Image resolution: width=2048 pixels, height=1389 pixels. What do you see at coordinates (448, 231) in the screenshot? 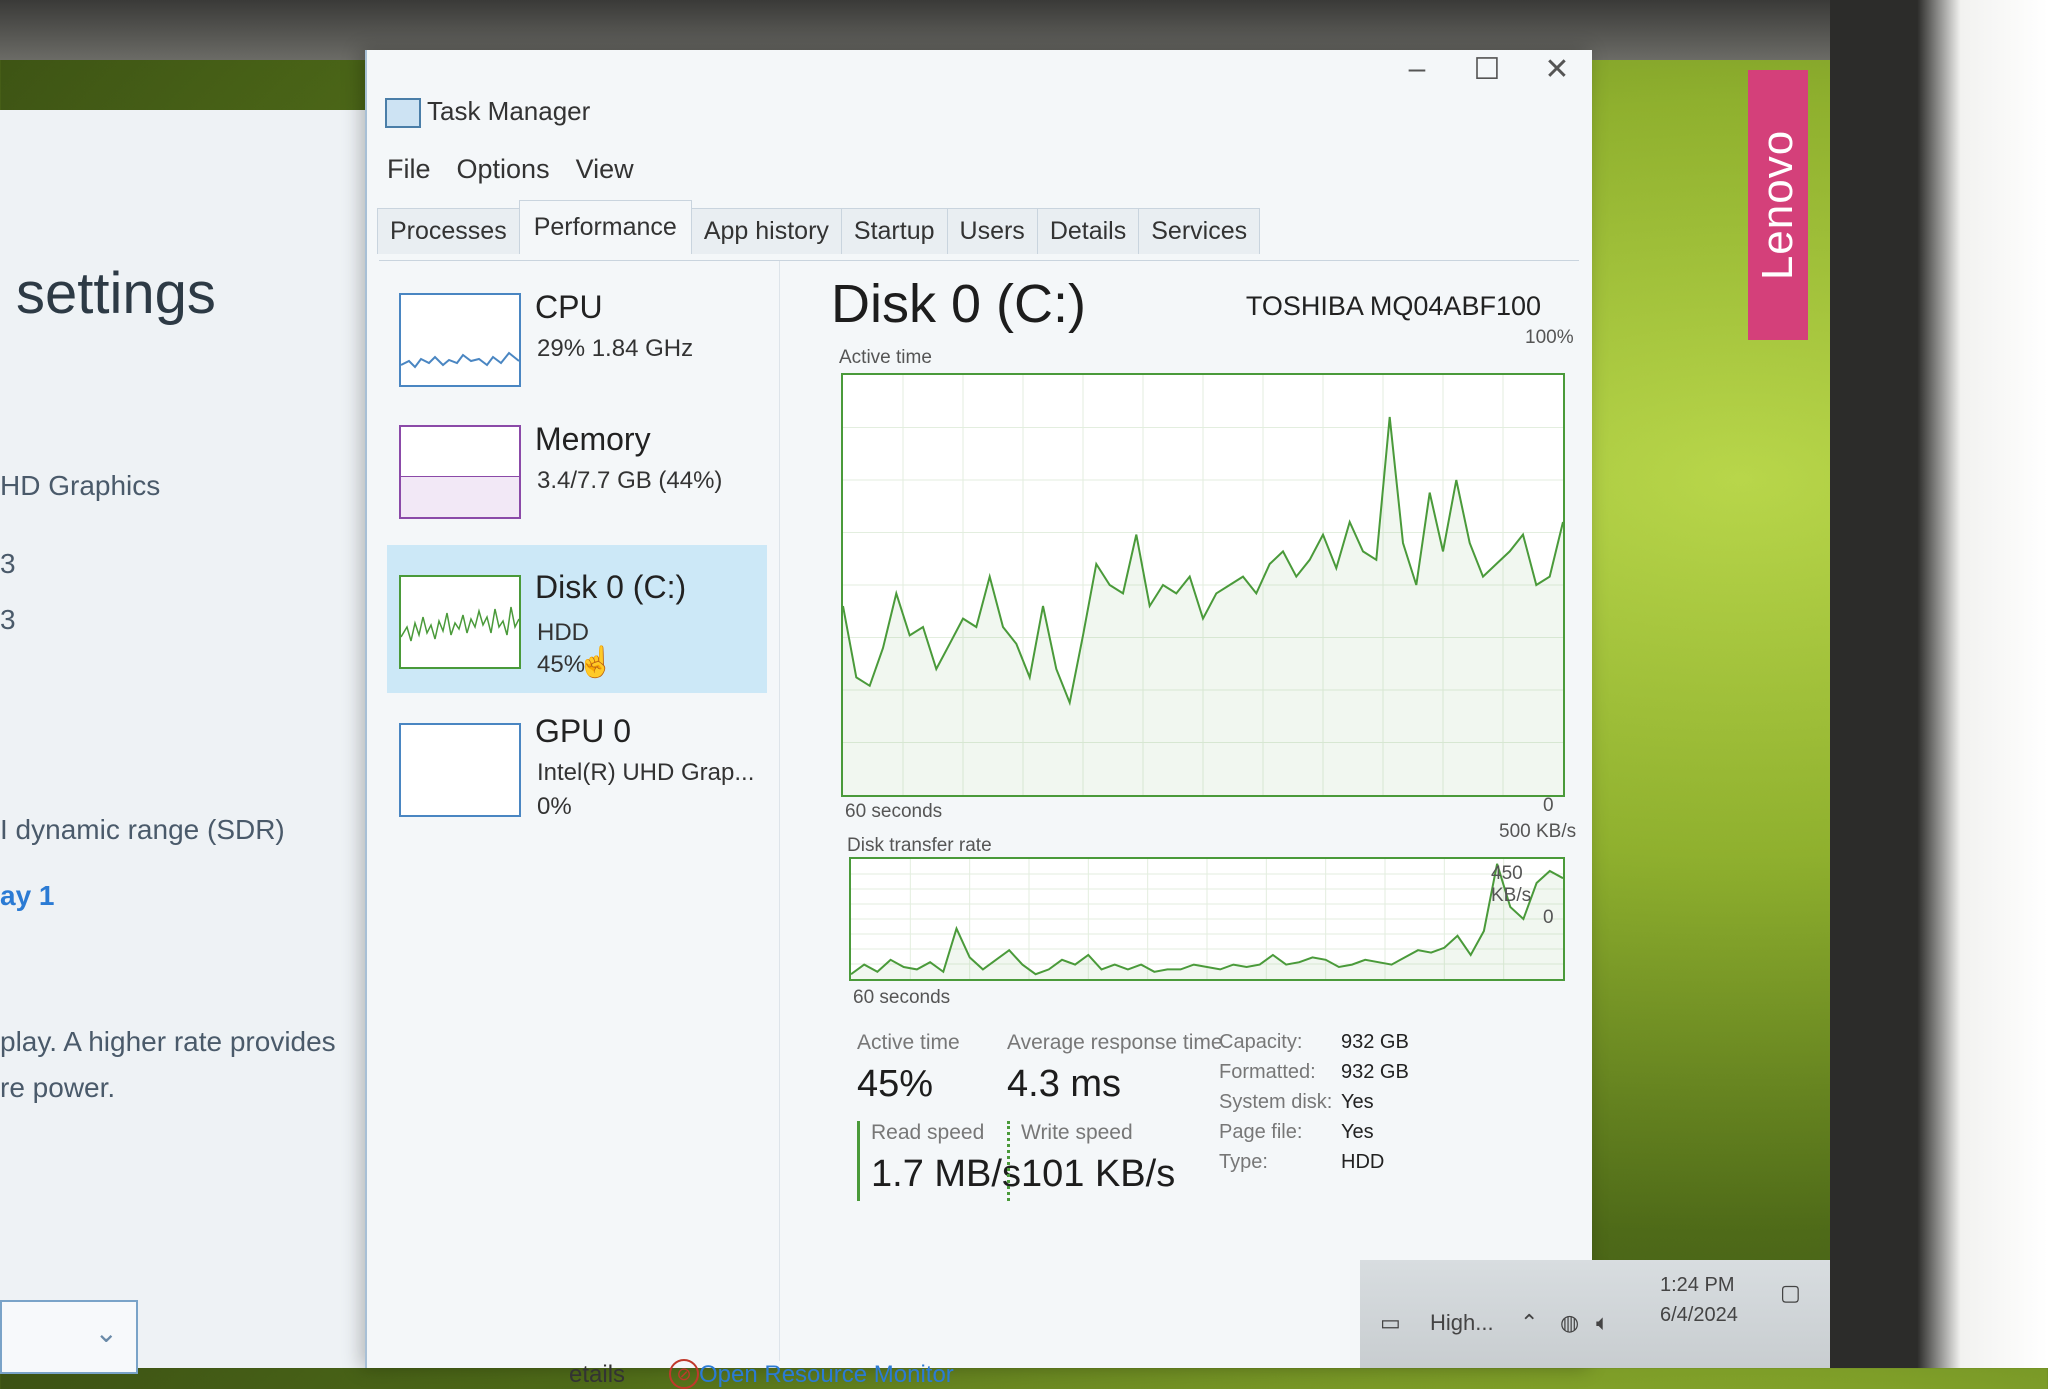
I see `tab-processes: Processes` at bounding box center [448, 231].